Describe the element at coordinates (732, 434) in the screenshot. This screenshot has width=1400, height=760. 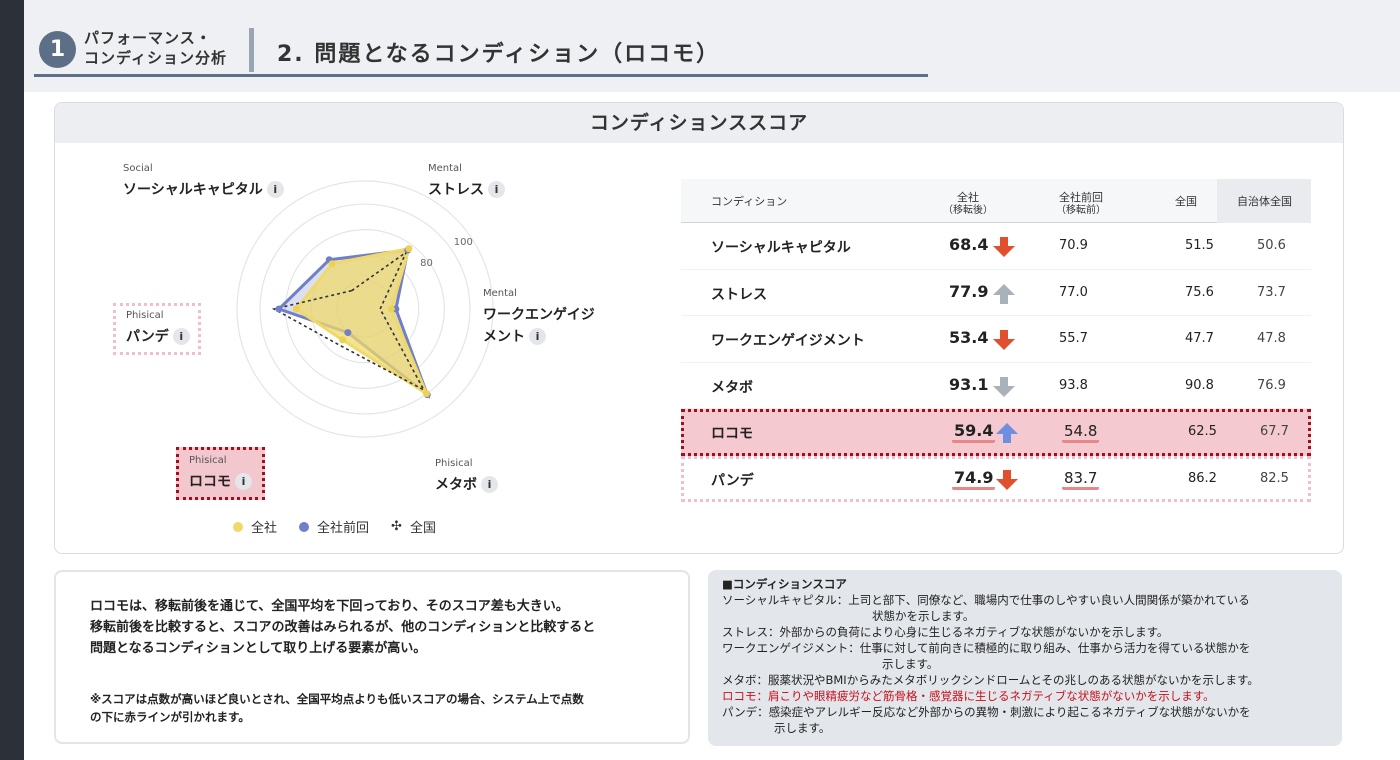
I see `row-condition-name: ロコモ` at that location.